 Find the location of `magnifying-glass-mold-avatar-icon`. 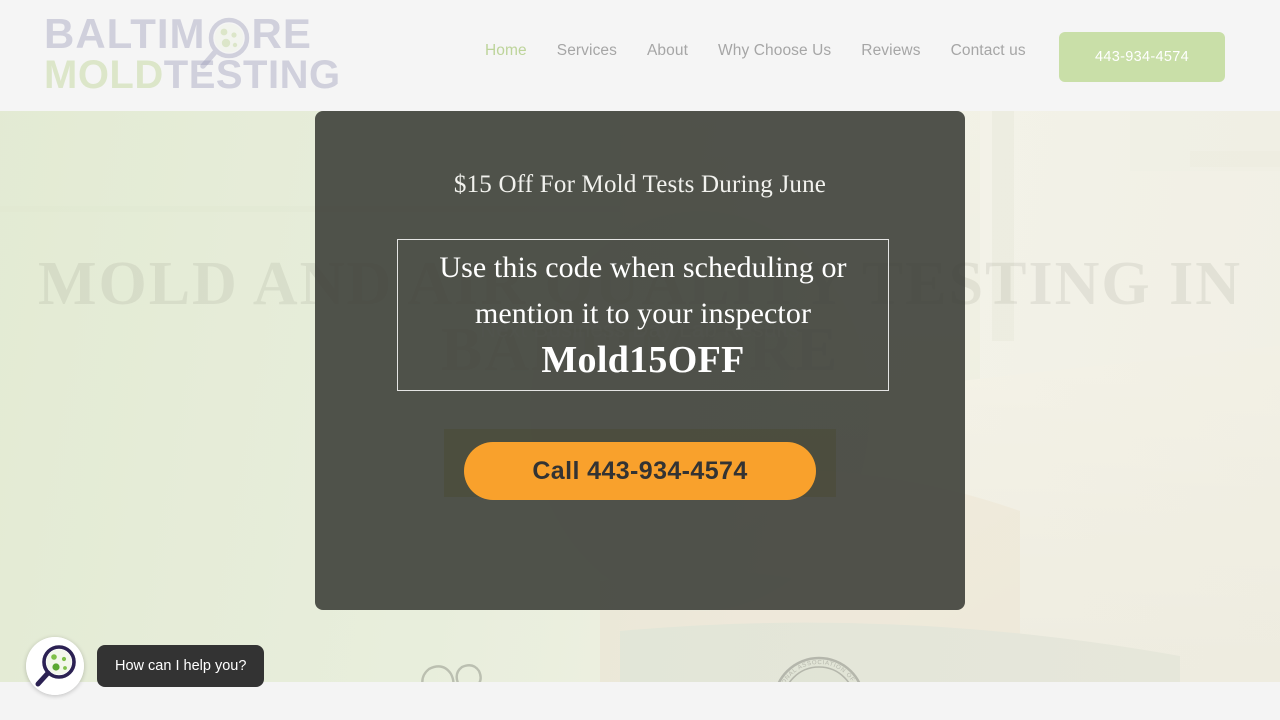

magnifying-glass-mold-avatar-icon is located at coordinates (55, 666).